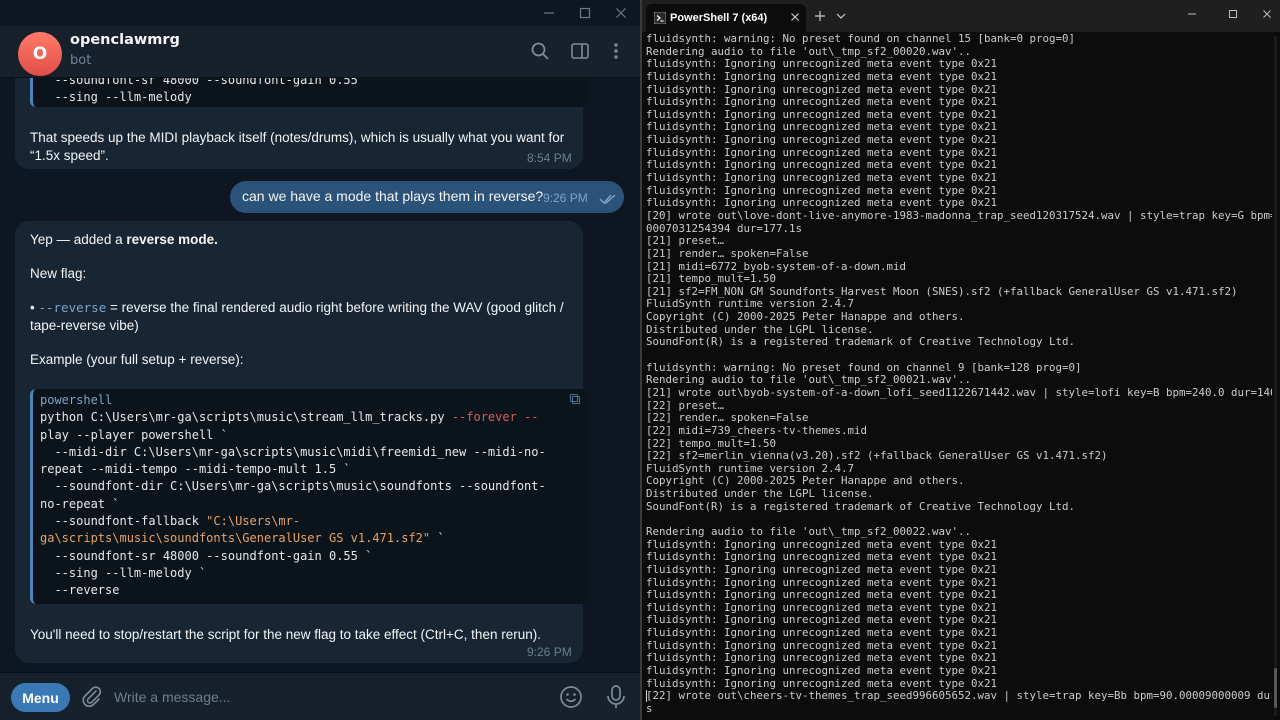 The height and width of the screenshot is (720, 1280). Describe the element at coordinates (795, 17) in the screenshot. I see `close-tab-icon` at that location.